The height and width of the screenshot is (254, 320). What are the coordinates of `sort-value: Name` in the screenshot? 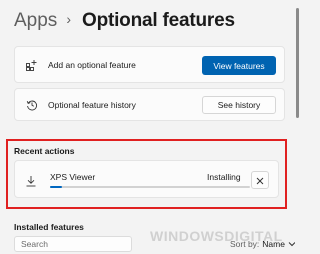 It's located at (273, 244).